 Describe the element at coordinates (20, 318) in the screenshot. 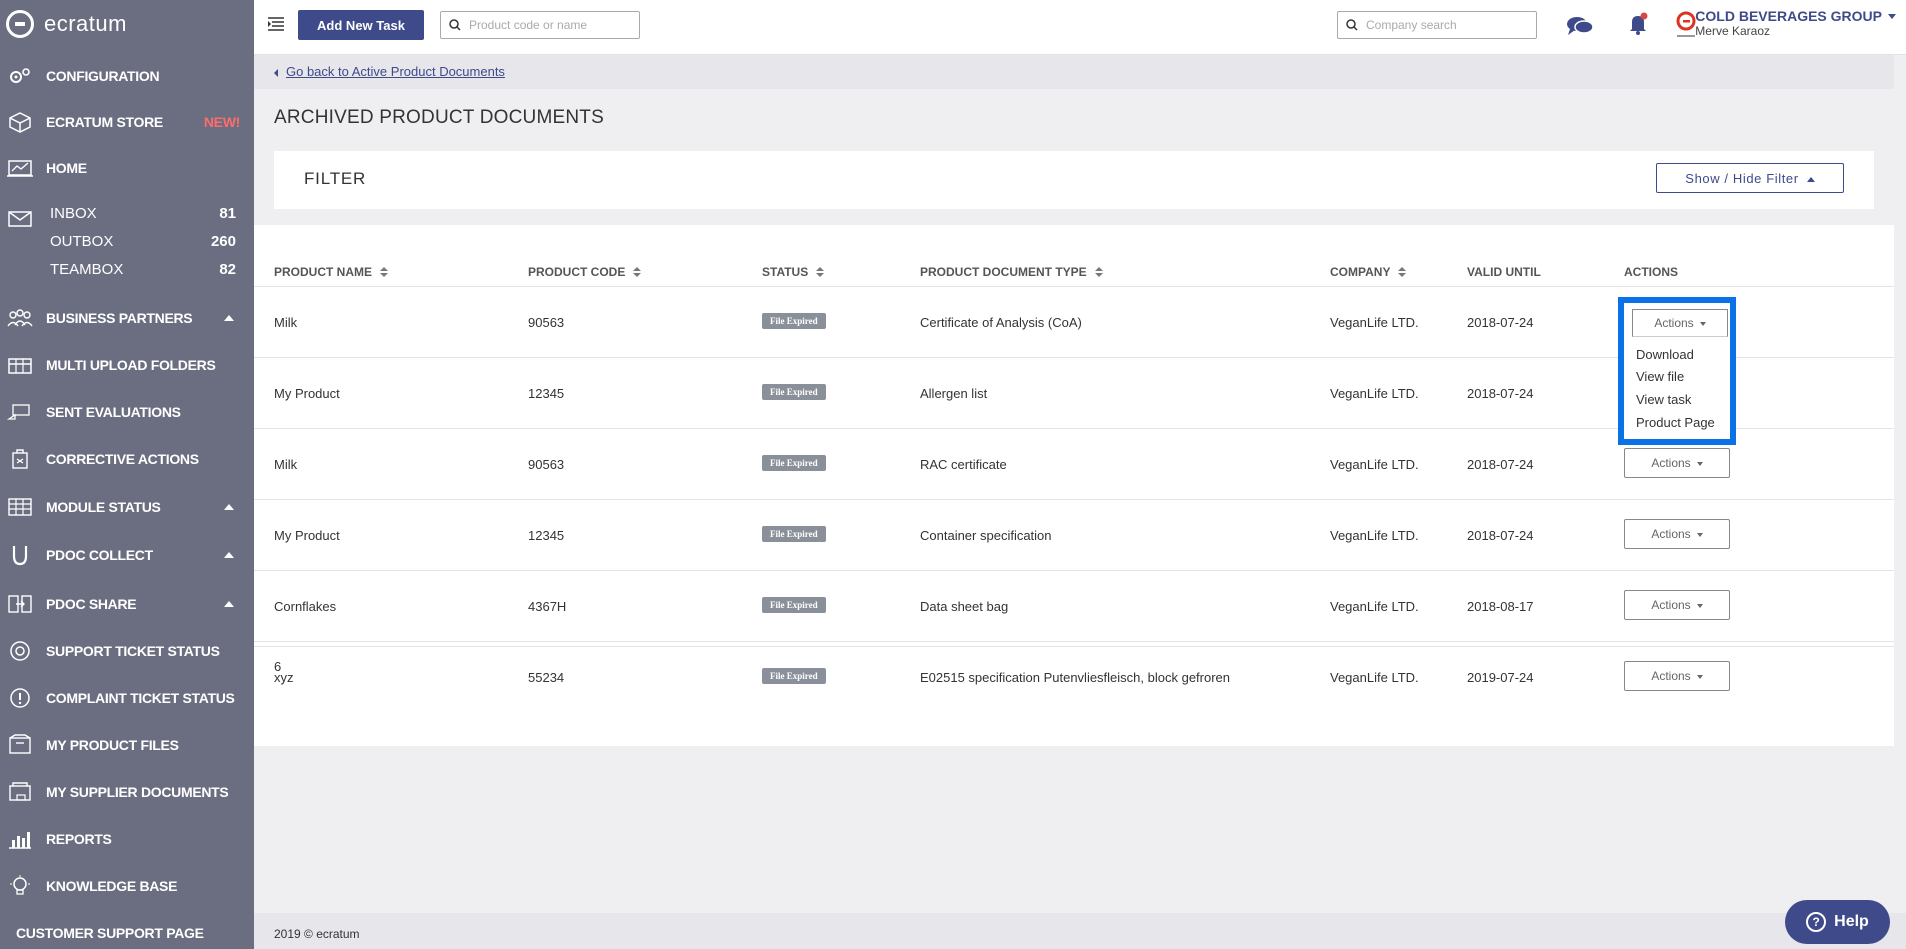

I see `partners-icon` at that location.